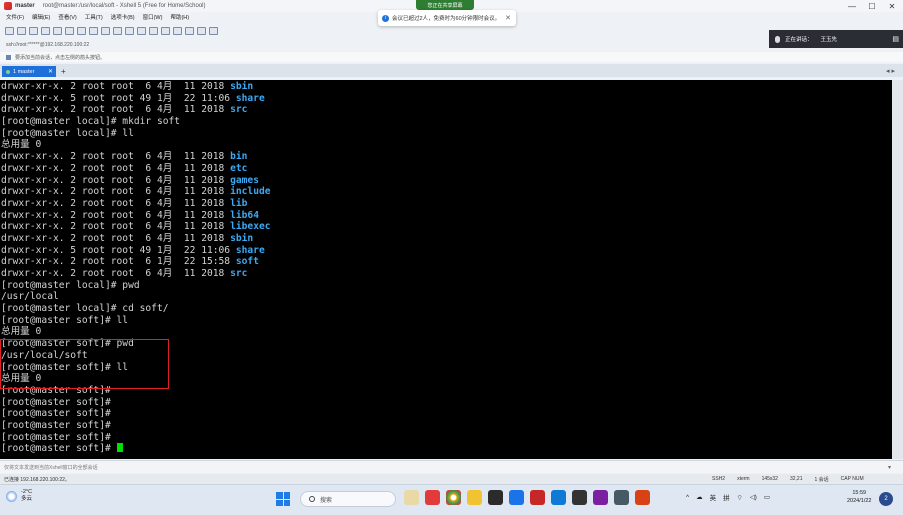 The height and width of the screenshot is (515, 903). Describe the element at coordinates (886, 499) in the screenshot. I see `notification-badge: 2` at that location.